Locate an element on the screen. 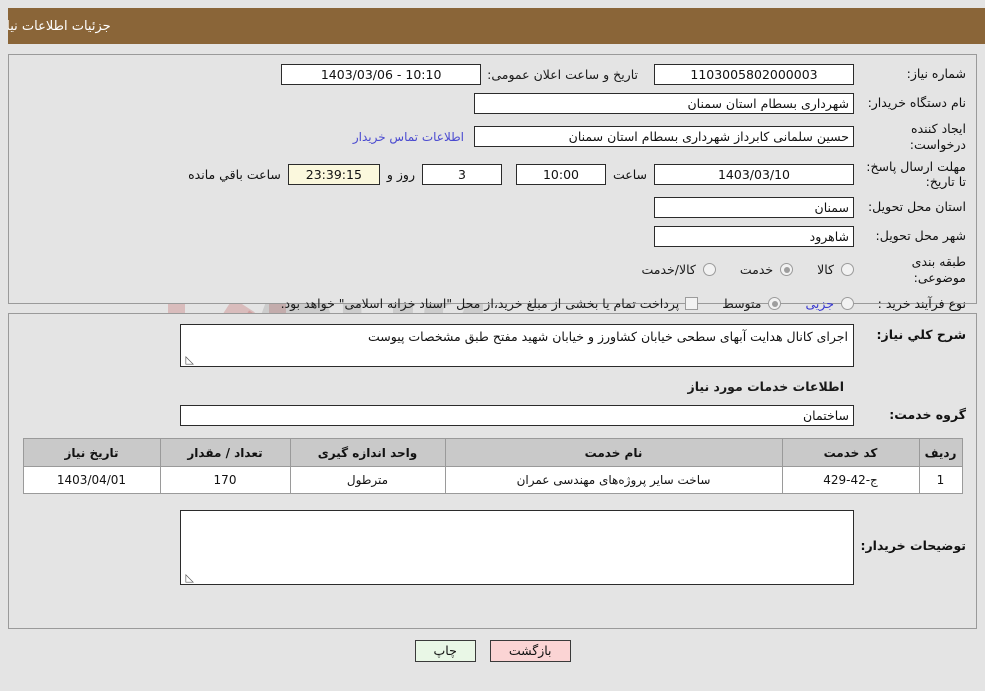 Image resolution: width=985 pixels, height=691 pixels. cell-service-code: ج-42-429 is located at coordinates (850, 480).